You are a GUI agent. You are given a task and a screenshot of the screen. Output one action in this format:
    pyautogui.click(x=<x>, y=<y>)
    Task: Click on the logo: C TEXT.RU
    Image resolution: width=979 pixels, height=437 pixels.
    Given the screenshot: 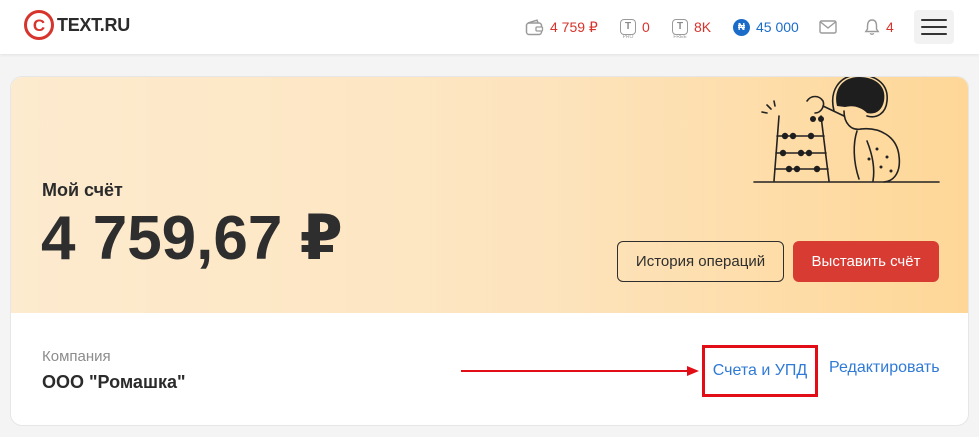 What is the action you would take?
    pyautogui.click(x=77, y=25)
    